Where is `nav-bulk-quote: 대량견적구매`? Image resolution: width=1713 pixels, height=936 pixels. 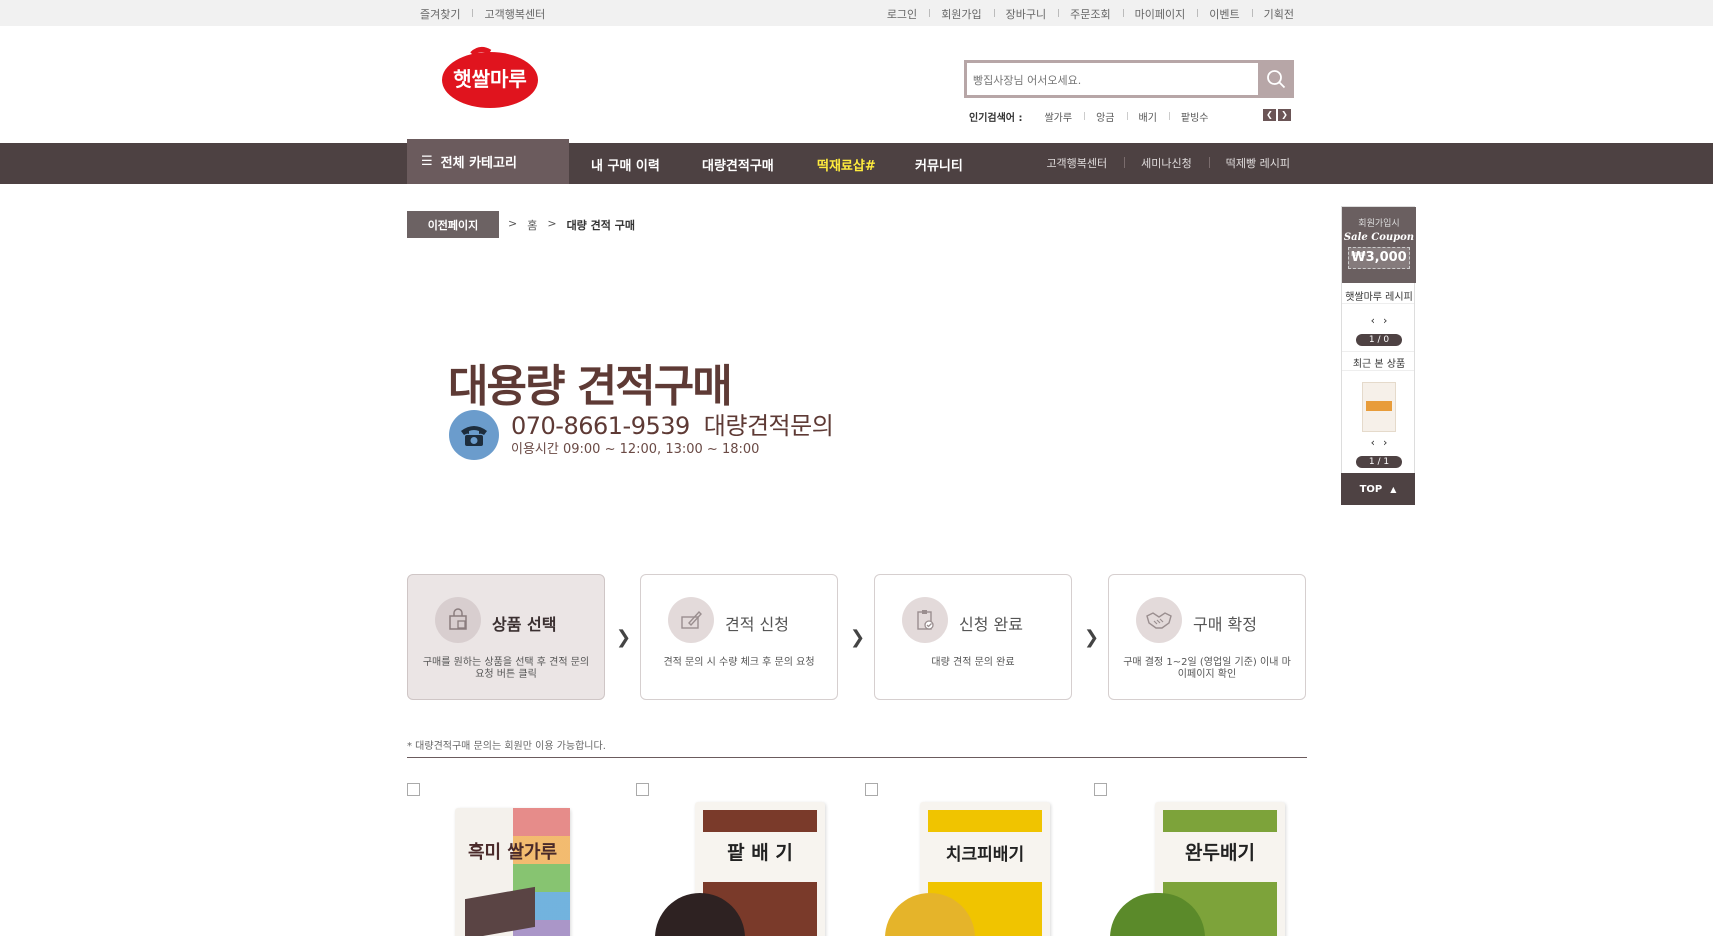 nav-bulk-quote: 대량견적구매 is located at coordinates (738, 164).